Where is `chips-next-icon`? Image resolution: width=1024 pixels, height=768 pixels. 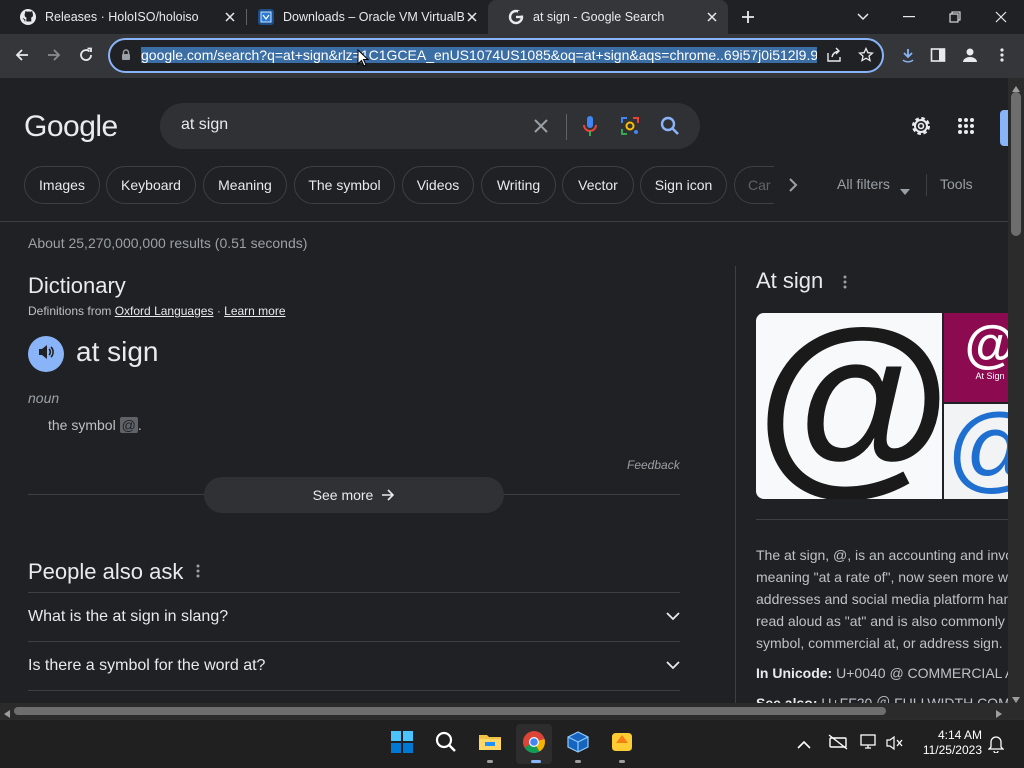 chips-next-icon is located at coordinates (793, 187).